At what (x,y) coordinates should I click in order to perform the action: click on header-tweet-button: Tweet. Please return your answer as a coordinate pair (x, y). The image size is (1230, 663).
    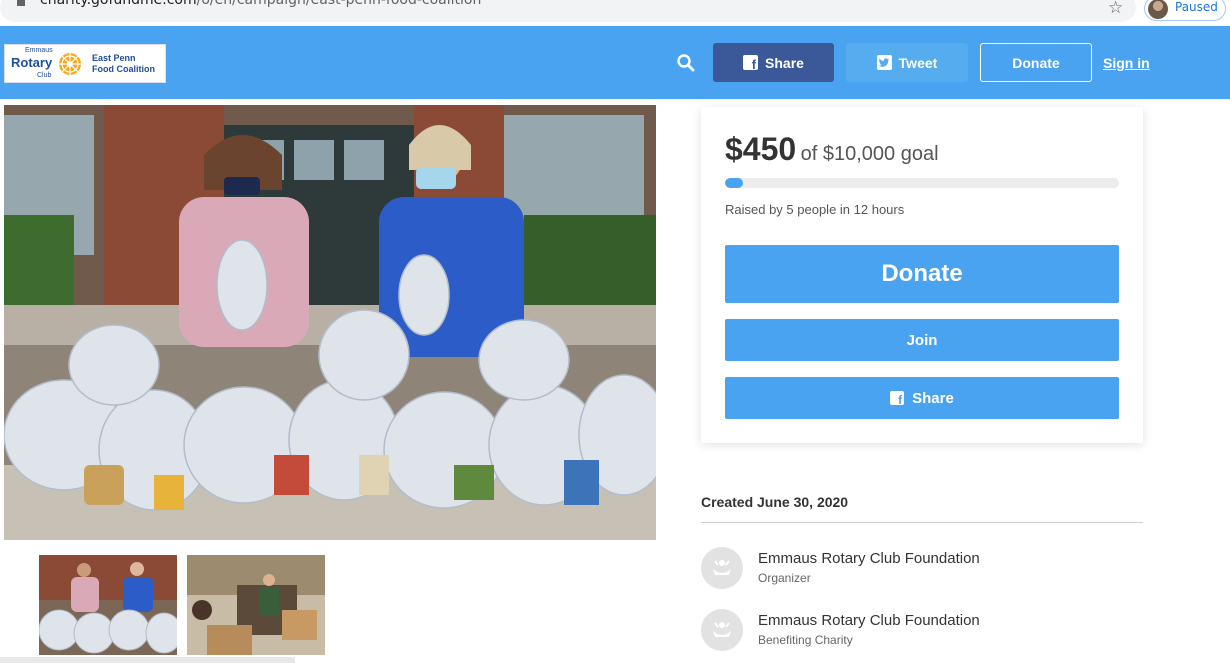
    Looking at the image, I should click on (907, 62).